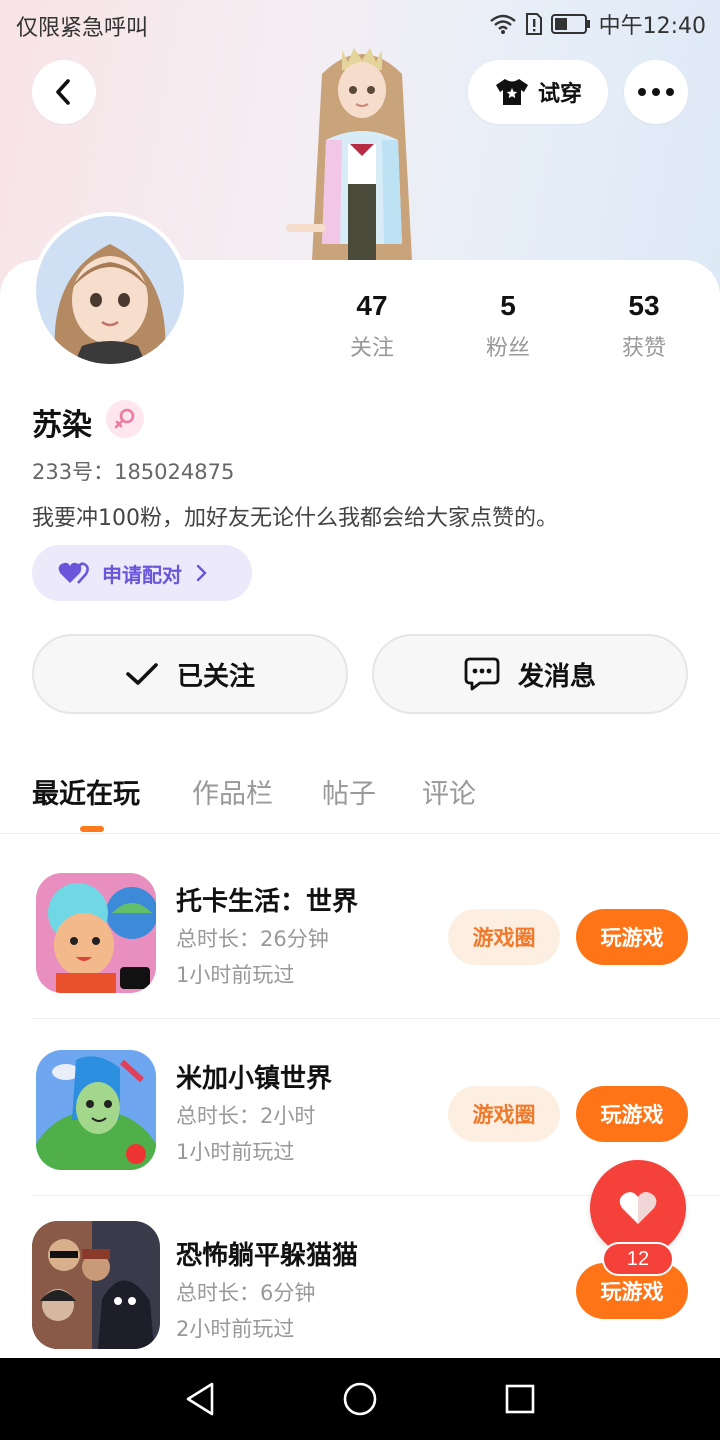 The image size is (720, 1440). I want to click on send-message-label: 发消息, so click(556, 676).